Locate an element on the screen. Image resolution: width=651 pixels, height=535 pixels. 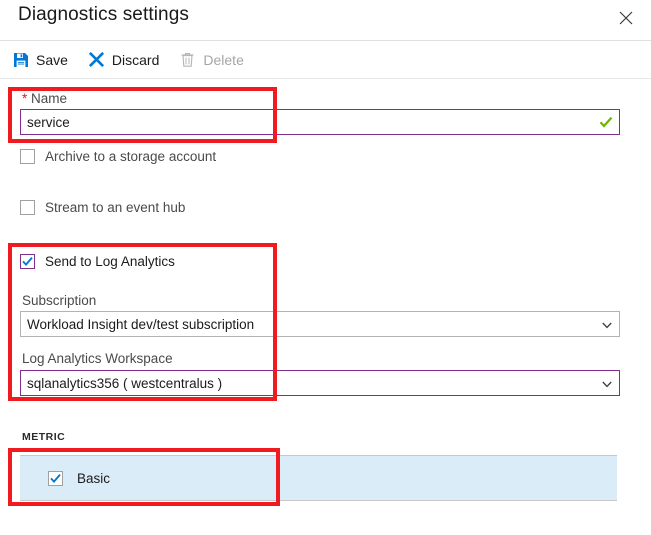
send-to-log-analytics-checkbox: Send to Log Analytics is located at coordinates (97, 261).